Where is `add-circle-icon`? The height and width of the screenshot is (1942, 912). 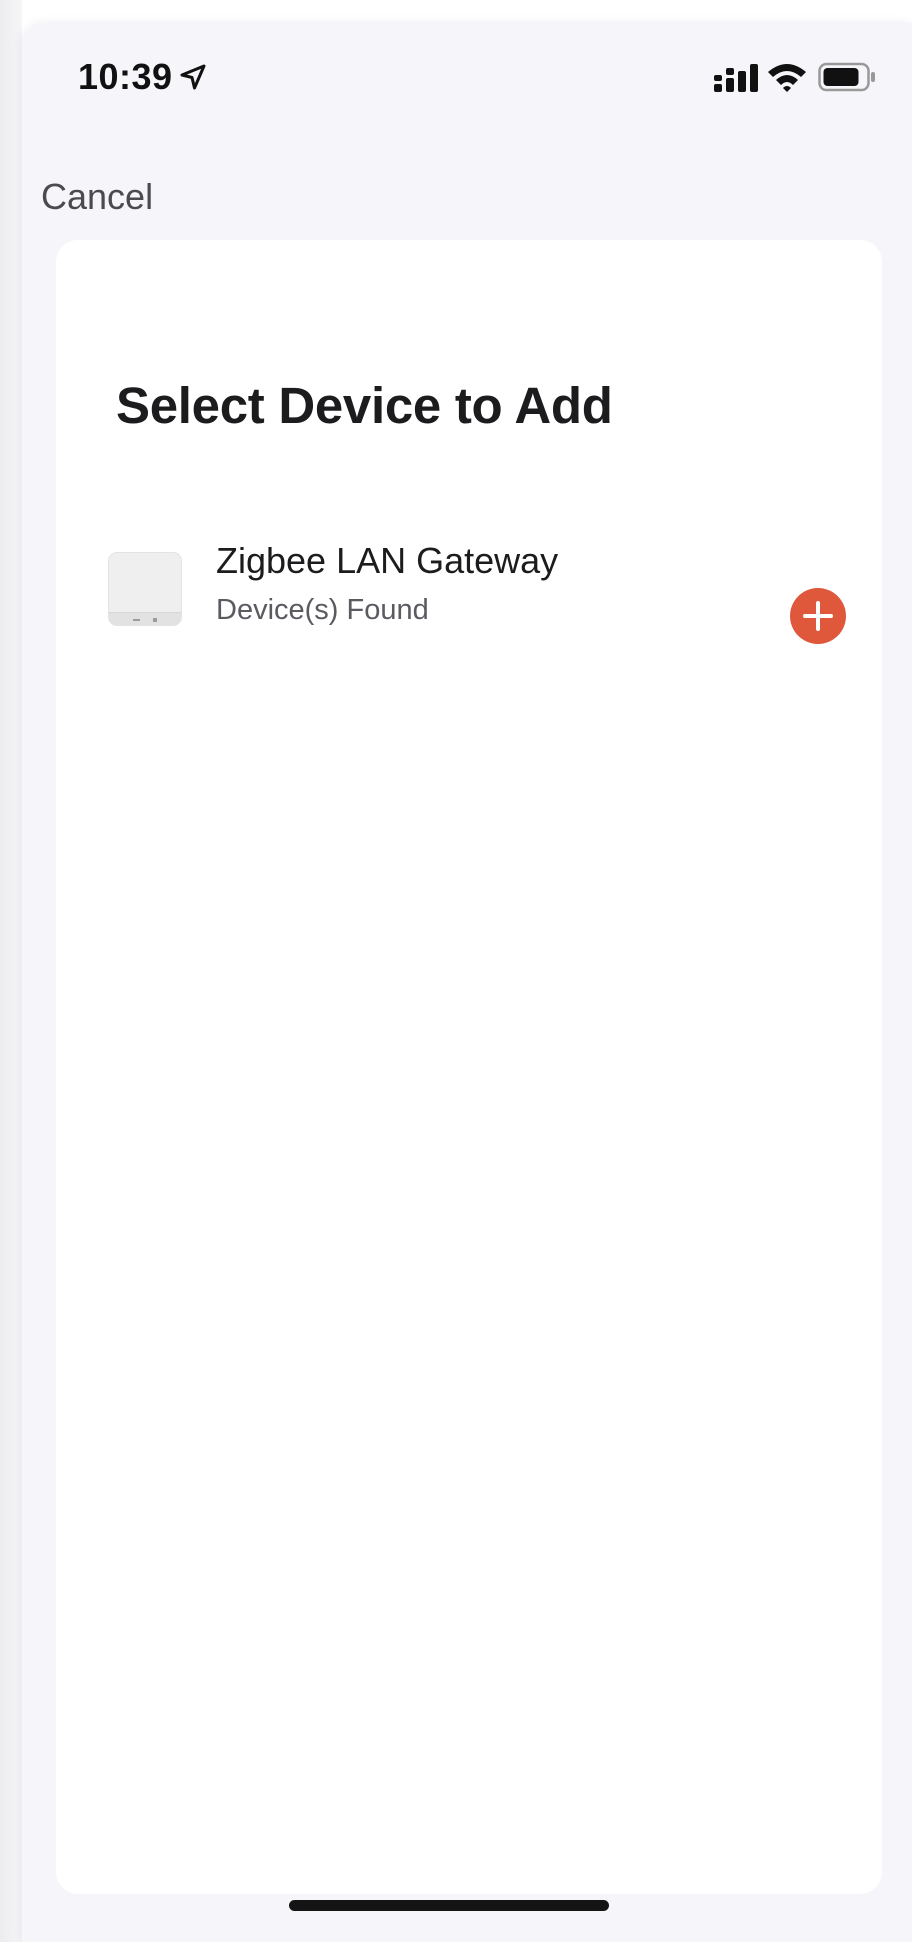
add-circle-icon is located at coordinates (818, 616).